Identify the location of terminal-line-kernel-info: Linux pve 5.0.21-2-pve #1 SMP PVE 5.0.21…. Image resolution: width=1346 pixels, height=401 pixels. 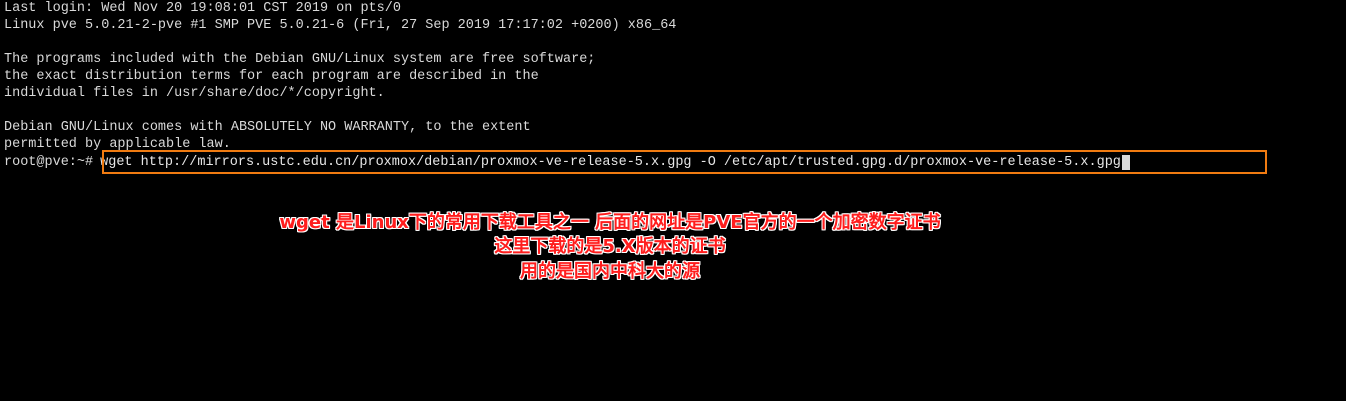
(340, 25).